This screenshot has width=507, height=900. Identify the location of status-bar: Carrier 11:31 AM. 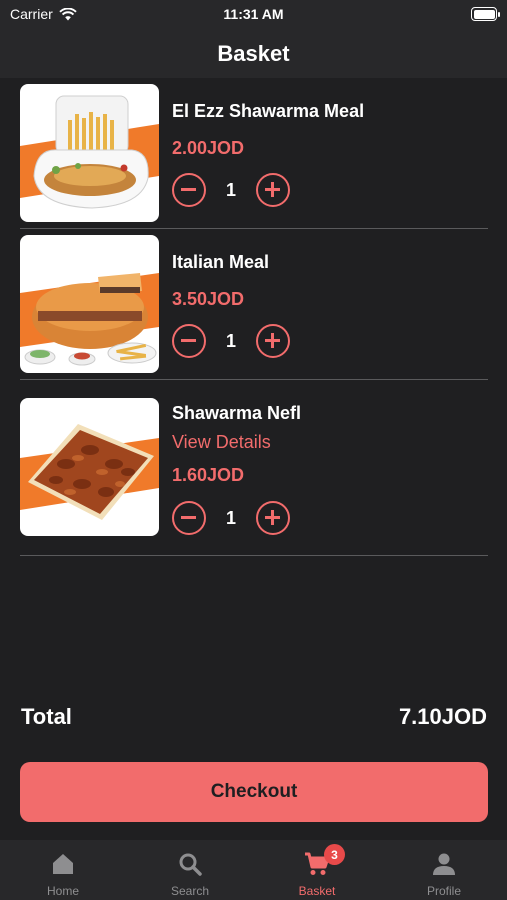
(253, 15).